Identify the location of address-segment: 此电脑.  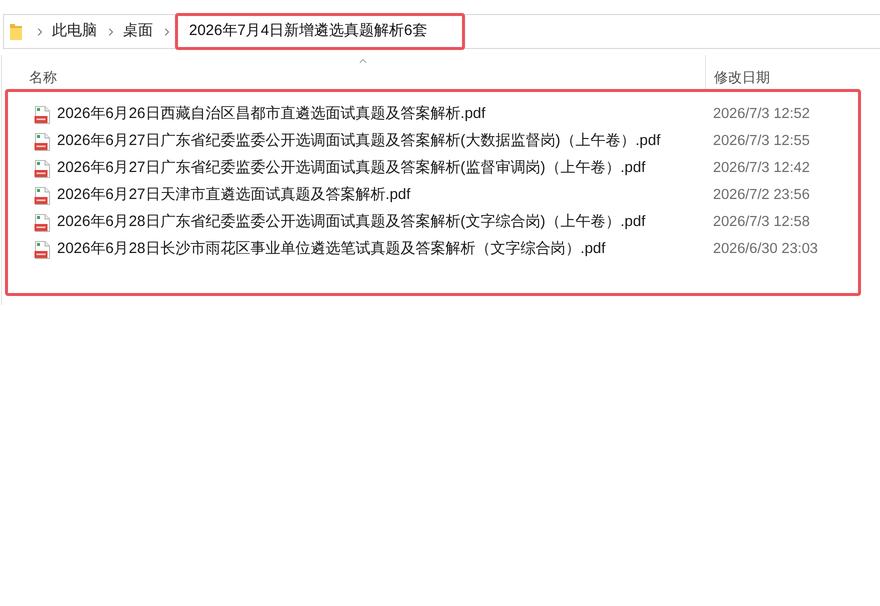
(74, 31).